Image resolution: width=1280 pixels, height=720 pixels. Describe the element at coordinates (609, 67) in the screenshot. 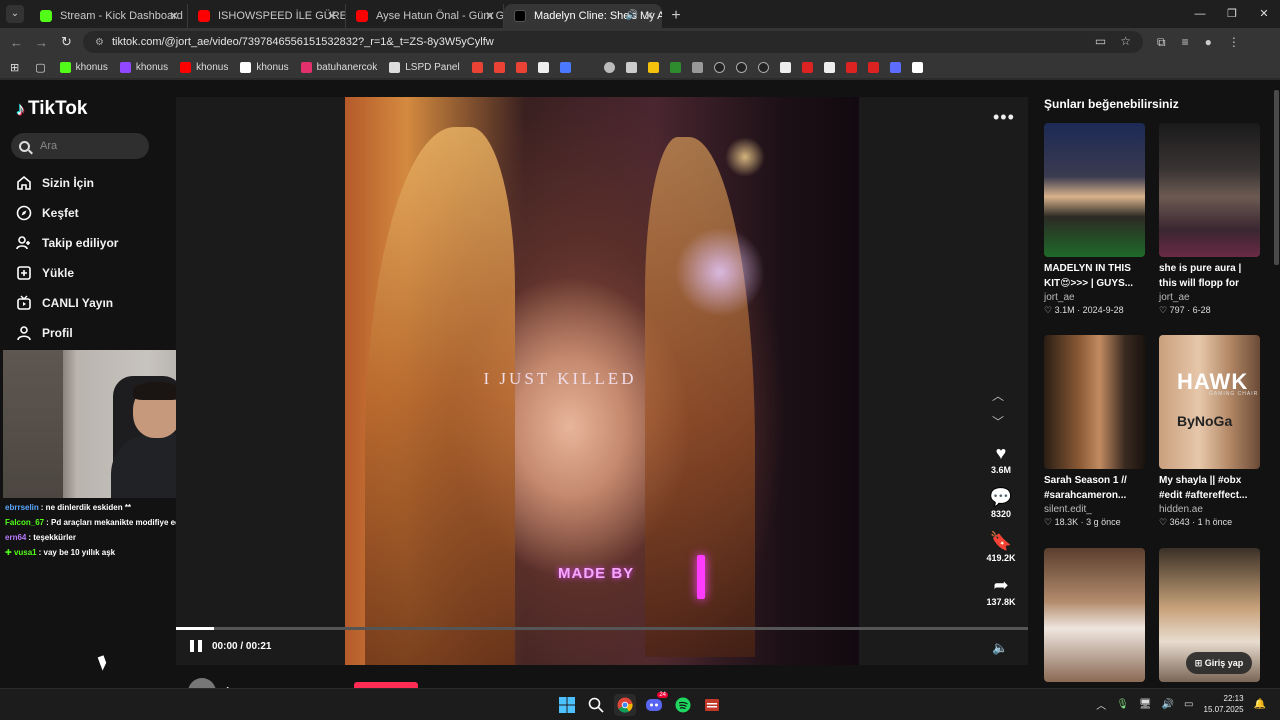

I see `globe-favicon-icon` at that location.